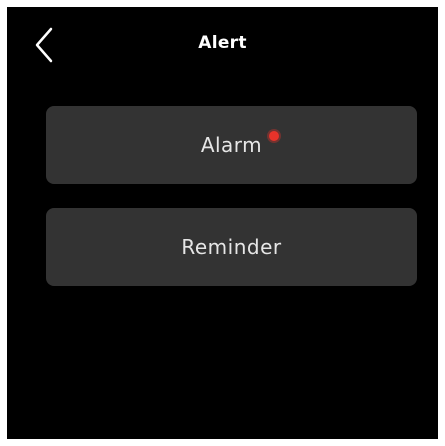 This screenshot has width=445, height=446. I want to click on reminder-button: Reminder, so click(231, 247).